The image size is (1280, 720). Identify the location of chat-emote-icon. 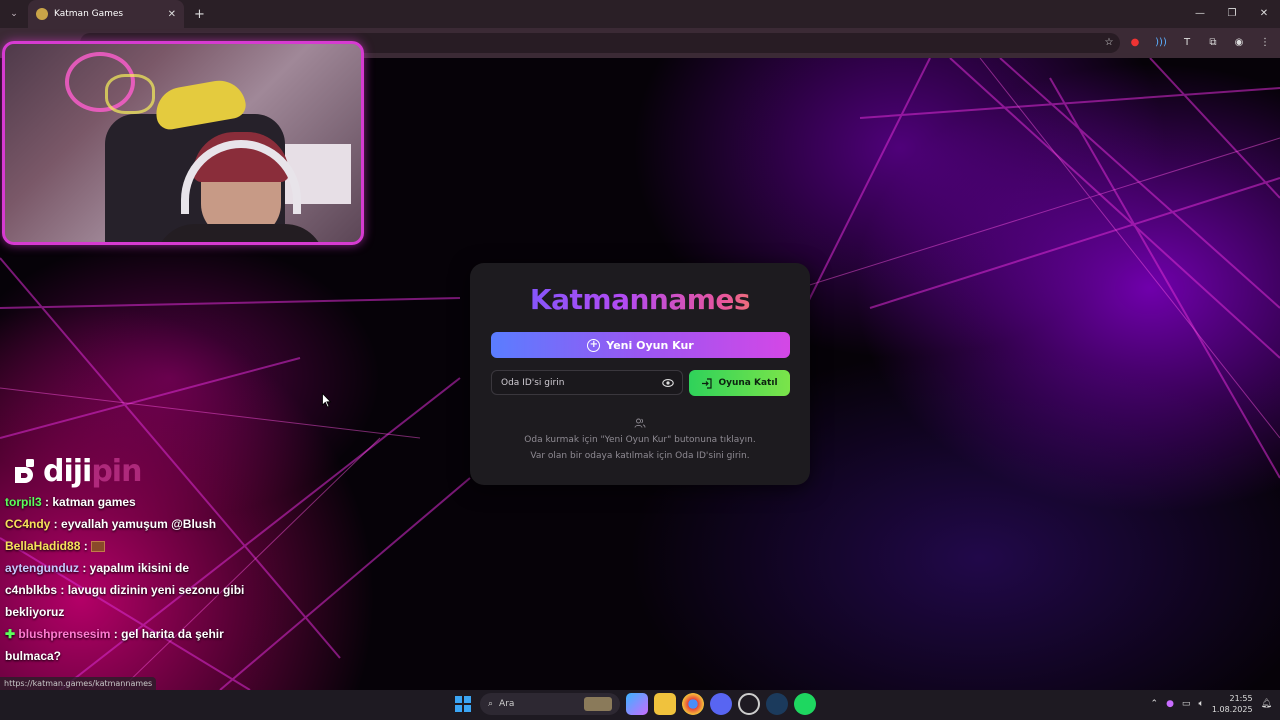
(98, 547).